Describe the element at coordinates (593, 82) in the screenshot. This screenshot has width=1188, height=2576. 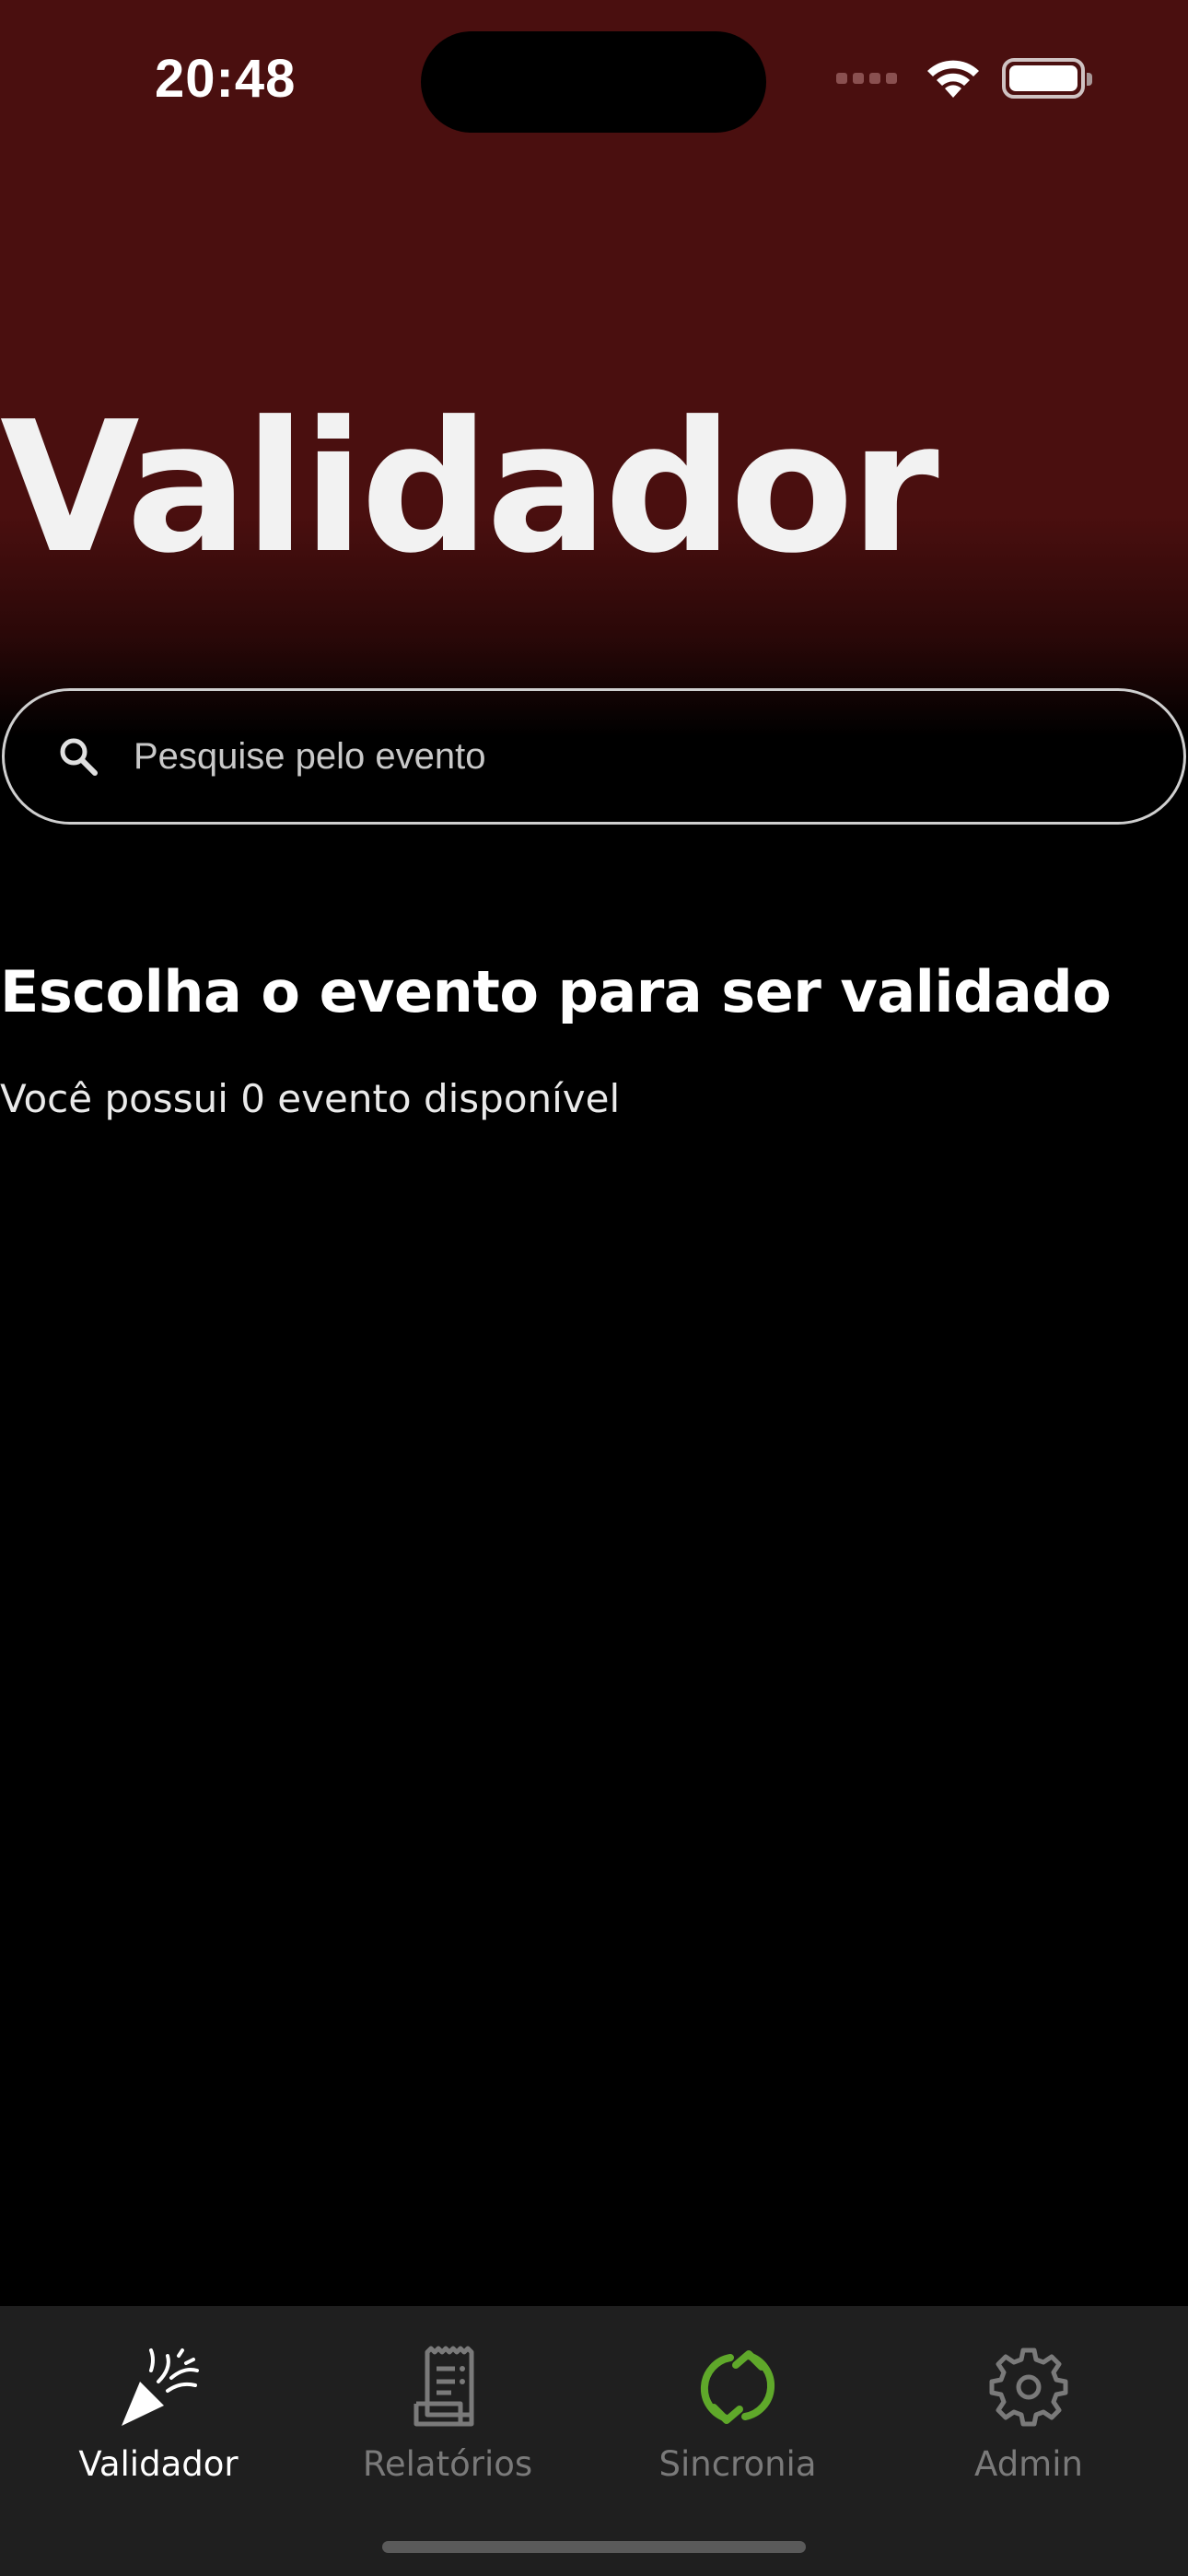
I see `dynamic-island` at that location.